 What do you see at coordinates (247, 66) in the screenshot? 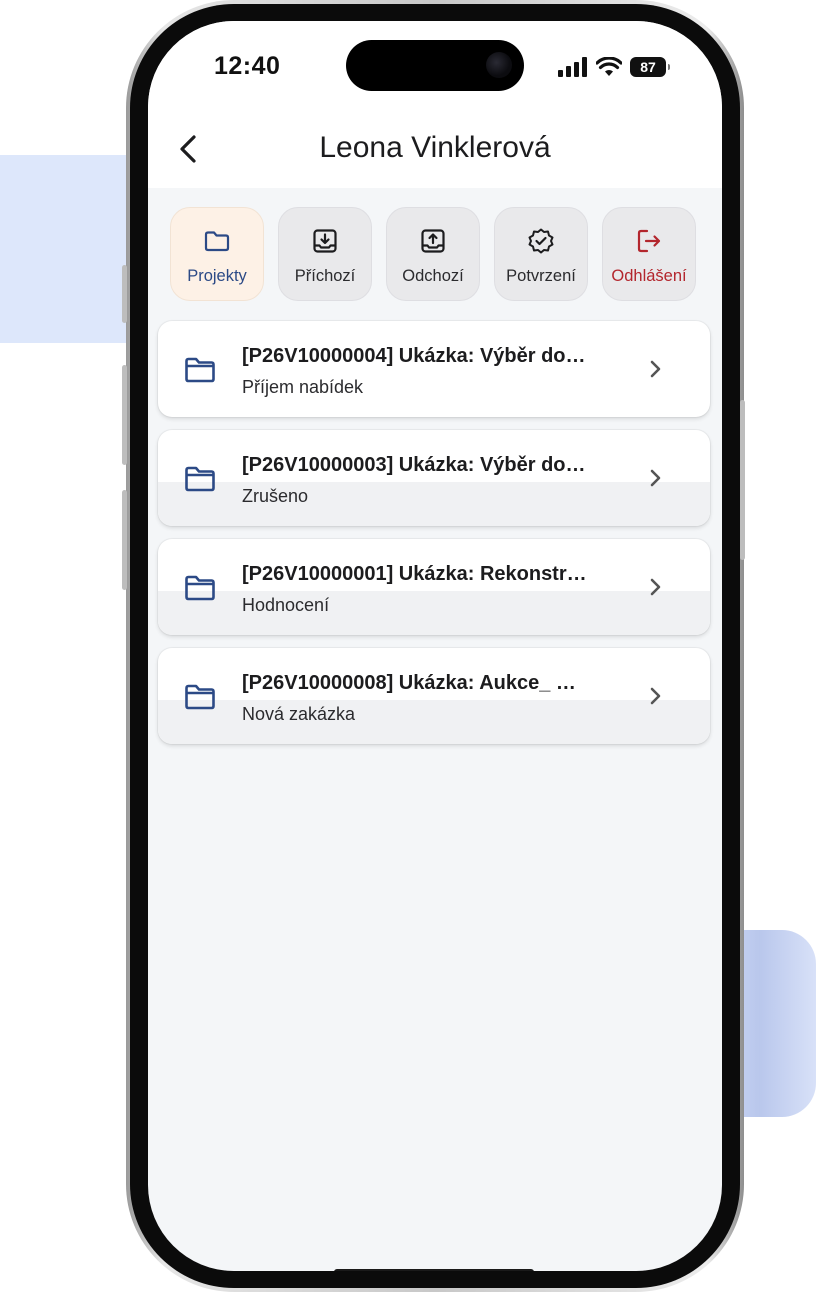
I see `status-time: 12:40` at bounding box center [247, 66].